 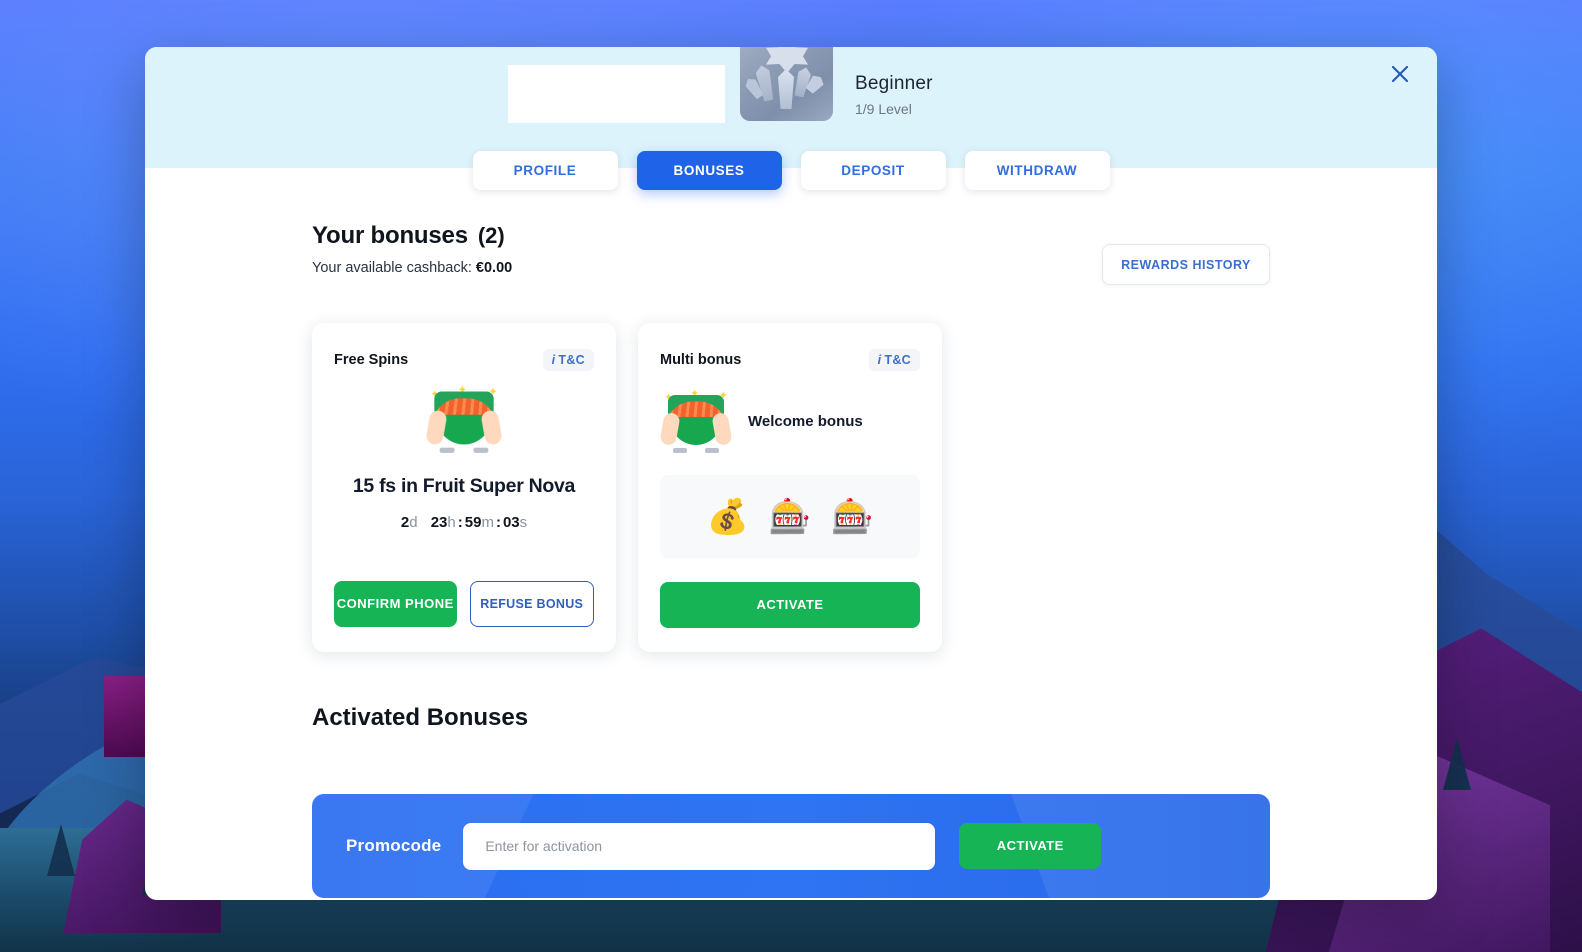 What do you see at coordinates (1186, 264) in the screenshot?
I see `rewards-history-button: REWARDS HISTORY` at bounding box center [1186, 264].